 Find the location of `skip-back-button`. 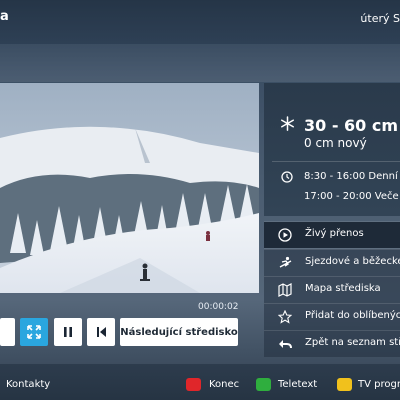

skip-back-button is located at coordinates (101, 332).